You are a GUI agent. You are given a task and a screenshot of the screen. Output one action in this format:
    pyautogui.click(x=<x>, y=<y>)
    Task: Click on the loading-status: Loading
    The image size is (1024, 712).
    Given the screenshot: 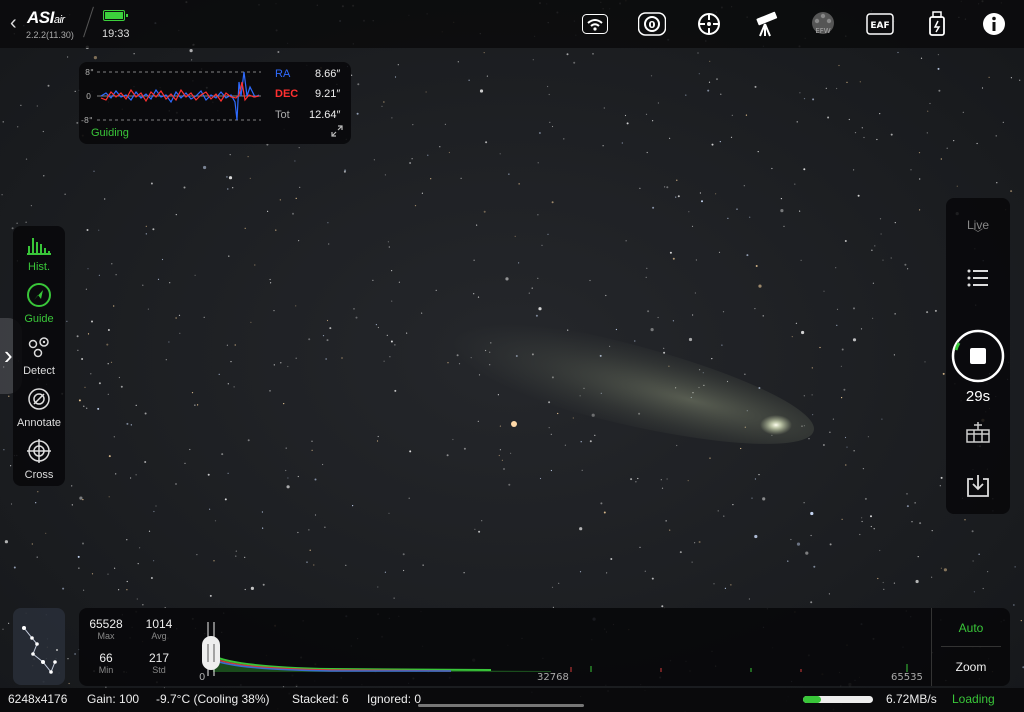 What is the action you would take?
    pyautogui.click(x=973, y=699)
    